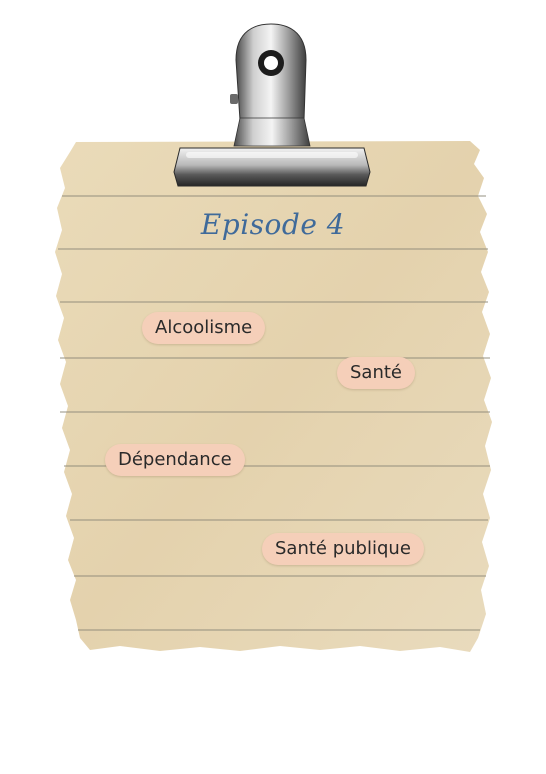 The width and height of the screenshot is (546, 774). I want to click on tag-sante: Santé, so click(376, 373).